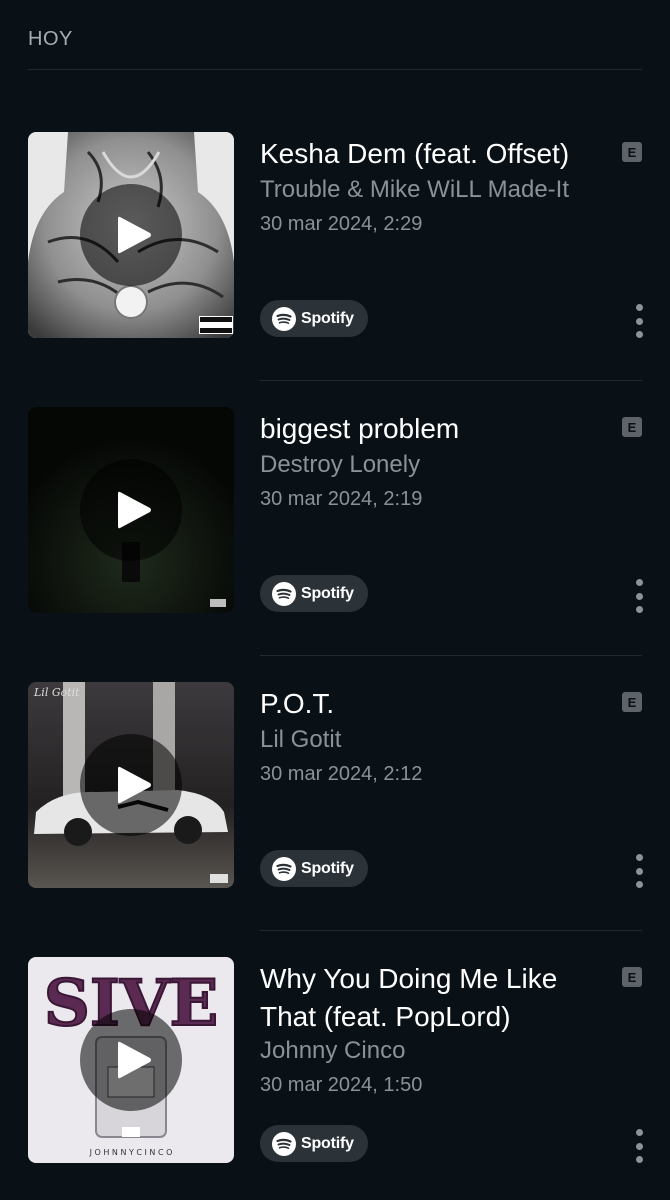  Describe the element at coordinates (131, 1152) in the screenshot. I see `svg-text: J O H N N Y C I N C O` at that location.